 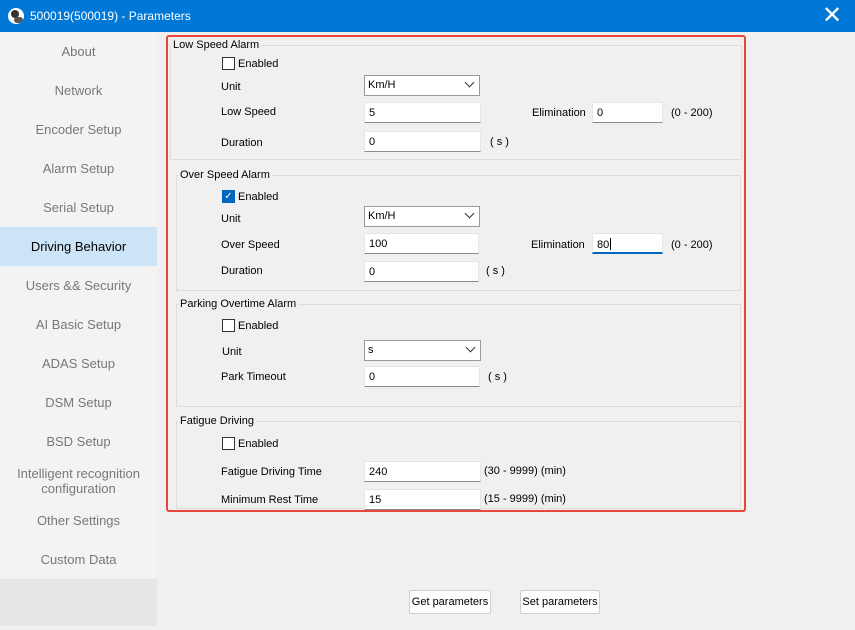 I want to click on sidebar-item-about: About, so click(x=78, y=51).